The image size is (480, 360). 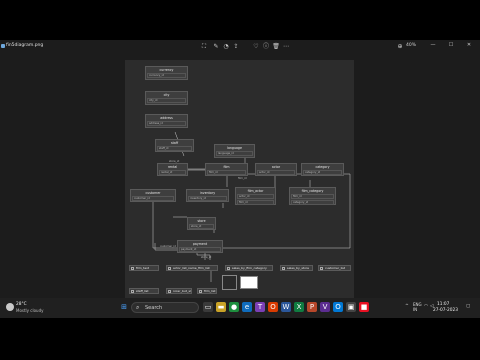 I want to click on start-icon: ⊞, so click(x=124, y=307).